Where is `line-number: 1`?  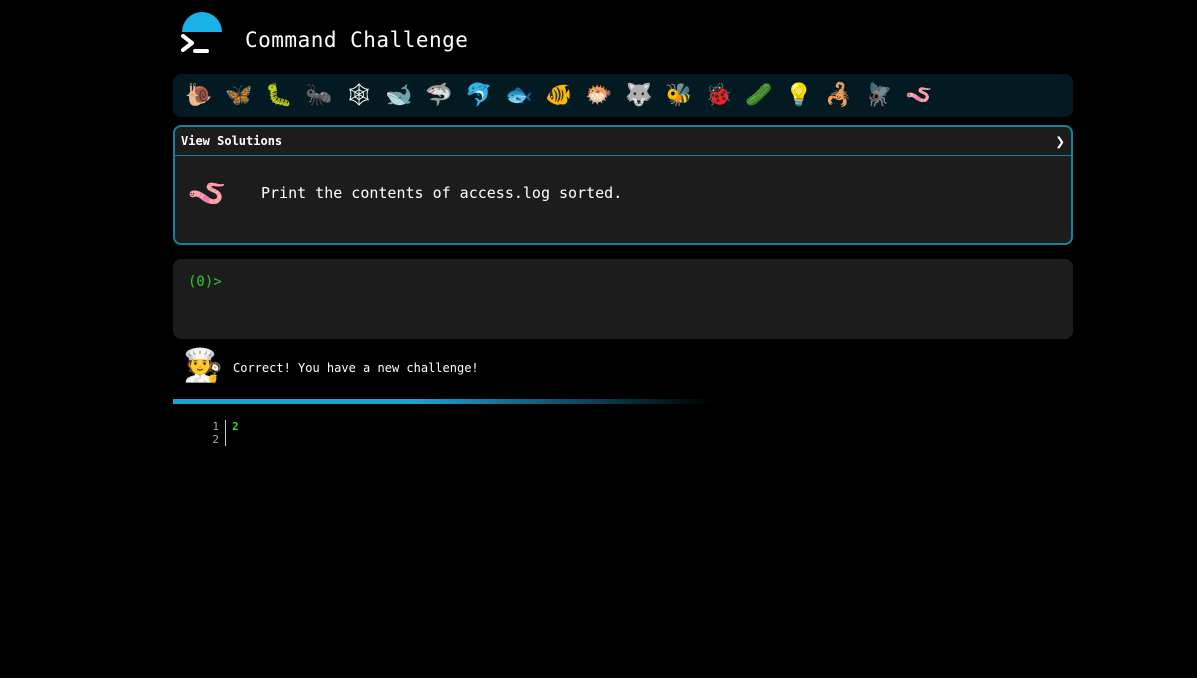
line-number: 1 is located at coordinates (215, 426).